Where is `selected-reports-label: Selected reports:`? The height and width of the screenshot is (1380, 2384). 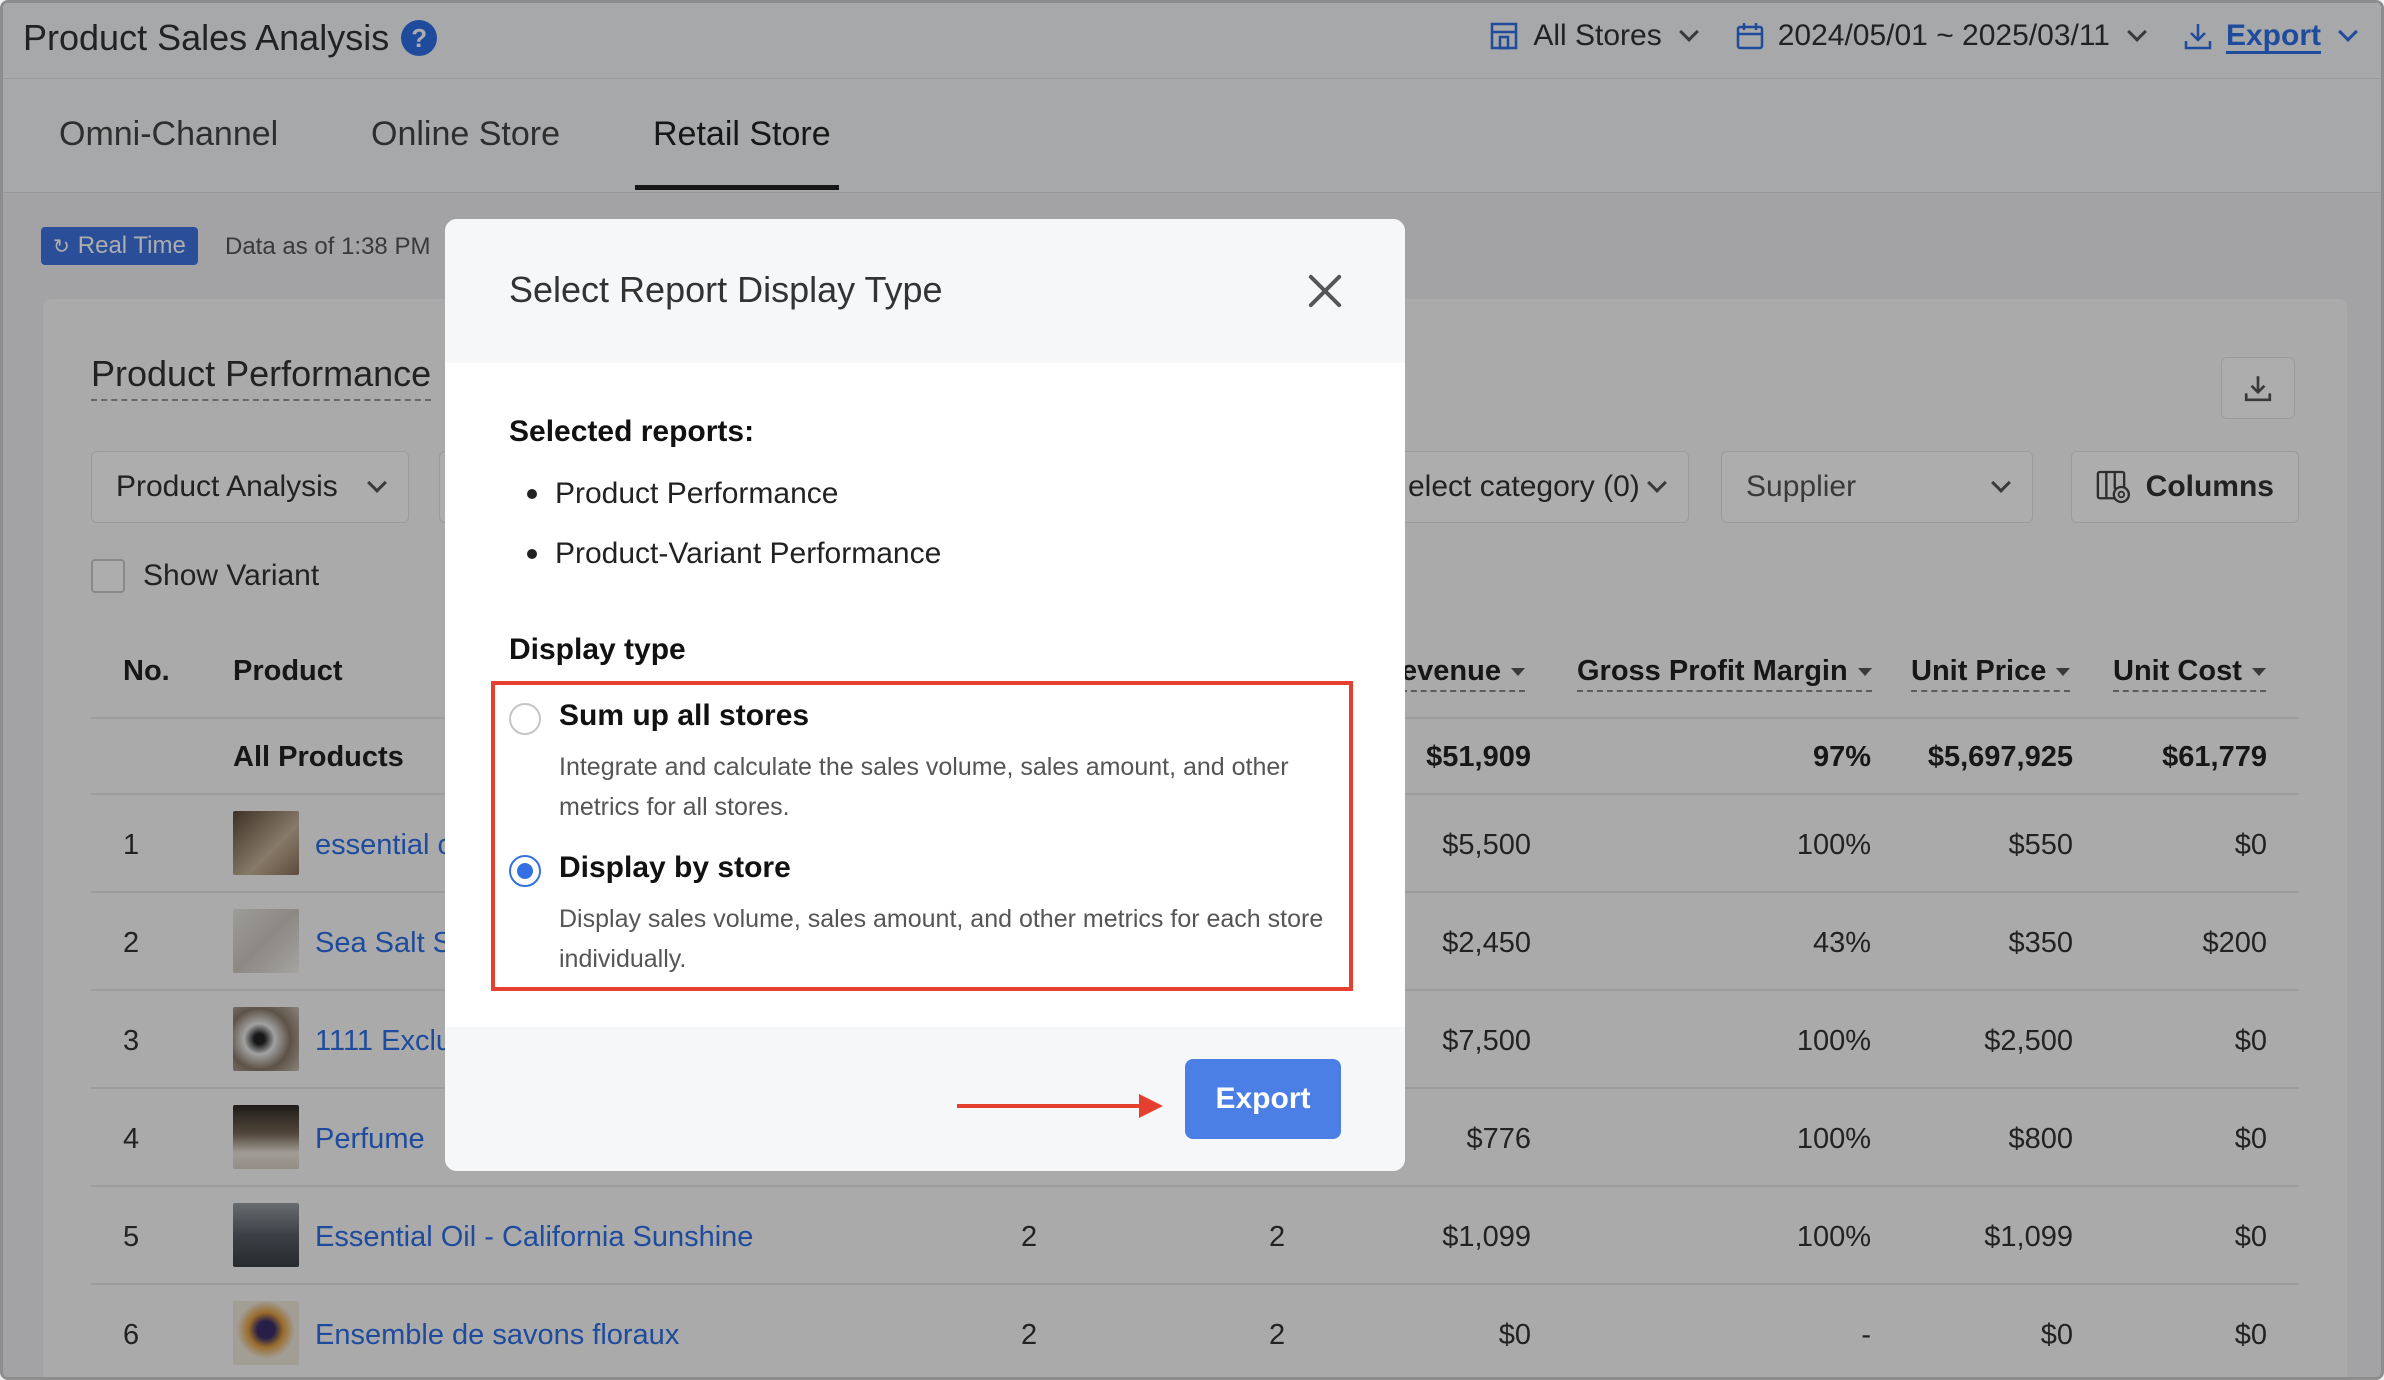
selected-reports-label: Selected reports: is located at coordinates (632, 431).